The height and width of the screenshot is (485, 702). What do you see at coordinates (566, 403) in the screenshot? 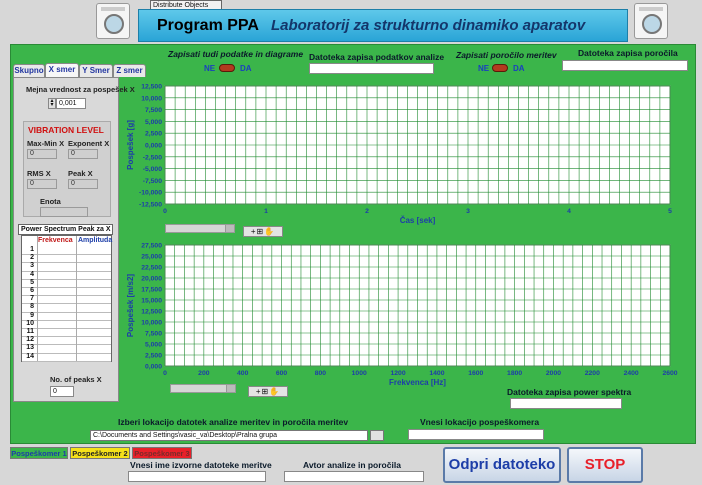
I see `spectrum-file-input` at bounding box center [566, 403].